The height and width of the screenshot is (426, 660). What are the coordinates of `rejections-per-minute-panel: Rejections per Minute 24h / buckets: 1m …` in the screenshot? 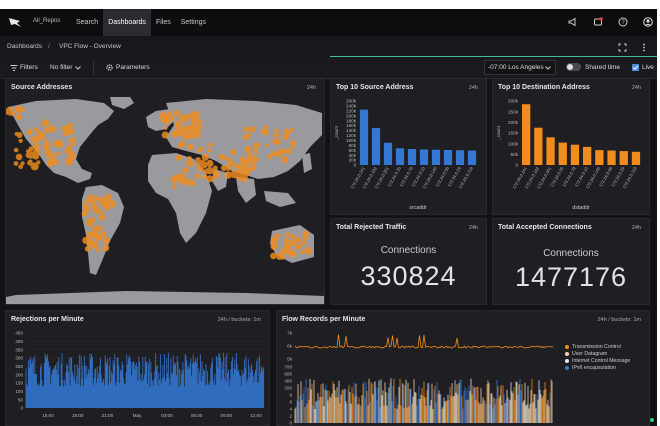 It's located at (137, 368).